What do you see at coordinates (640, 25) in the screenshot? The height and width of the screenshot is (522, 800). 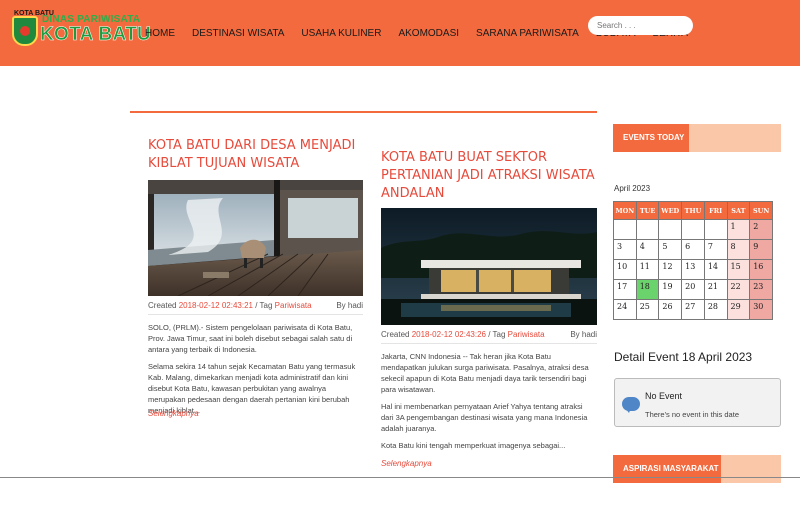 I see `search-input` at bounding box center [640, 25].